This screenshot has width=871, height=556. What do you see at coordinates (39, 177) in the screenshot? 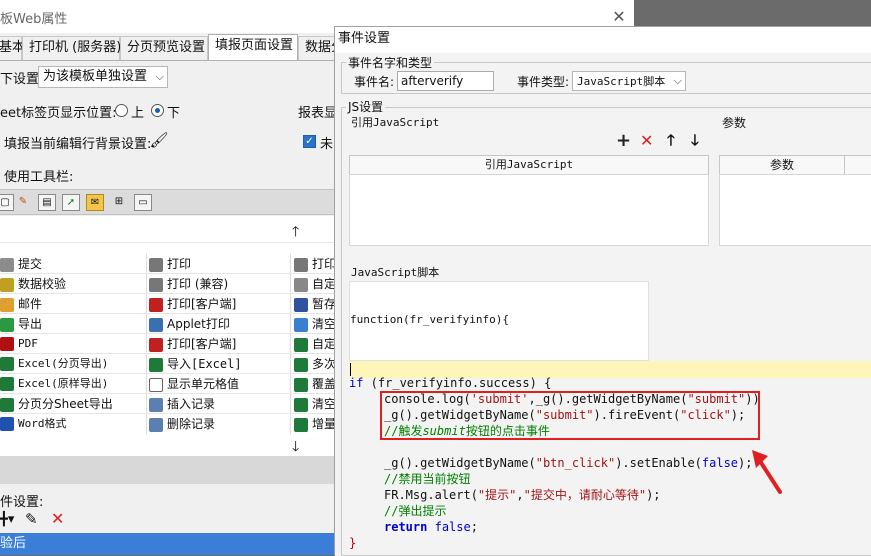
I see `toolbar-label: 使用工具栏:` at bounding box center [39, 177].